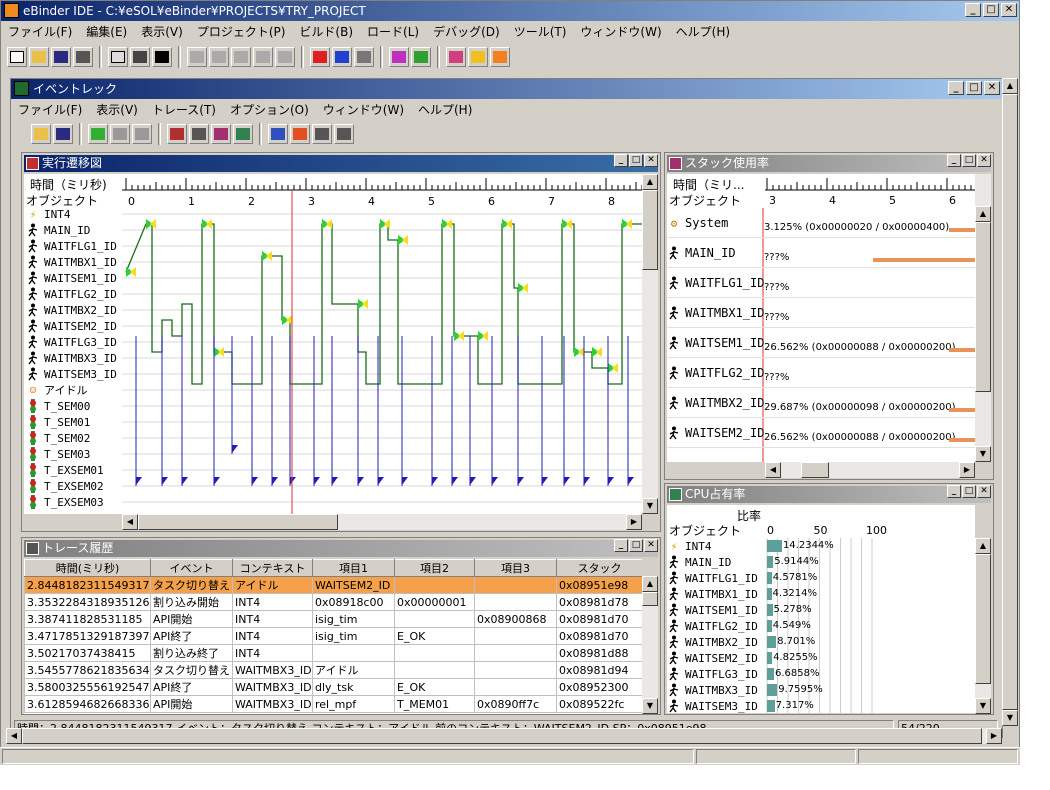 The image size is (1050, 790). What do you see at coordinates (456, 57) in the screenshot?
I see `grid-icon` at bounding box center [456, 57].